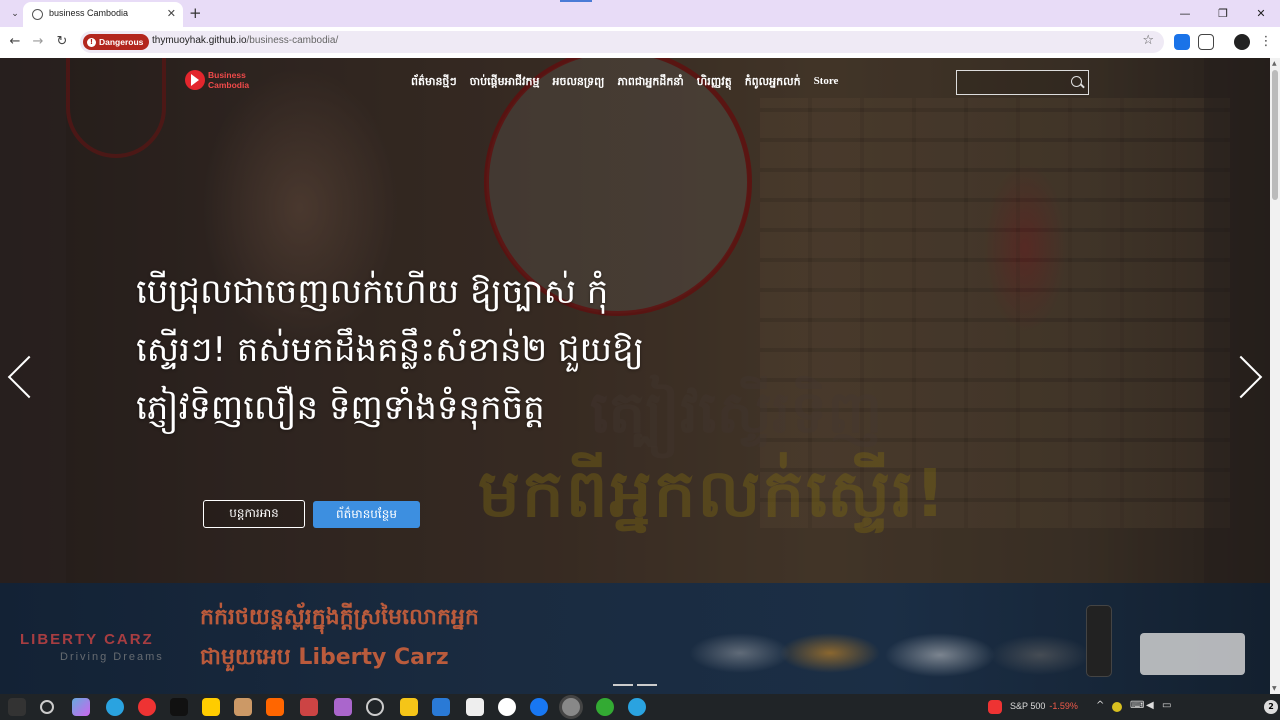  What do you see at coordinates (1275, 135) in the screenshot?
I see `scrollbar-thumb` at bounding box center [1275, 135].